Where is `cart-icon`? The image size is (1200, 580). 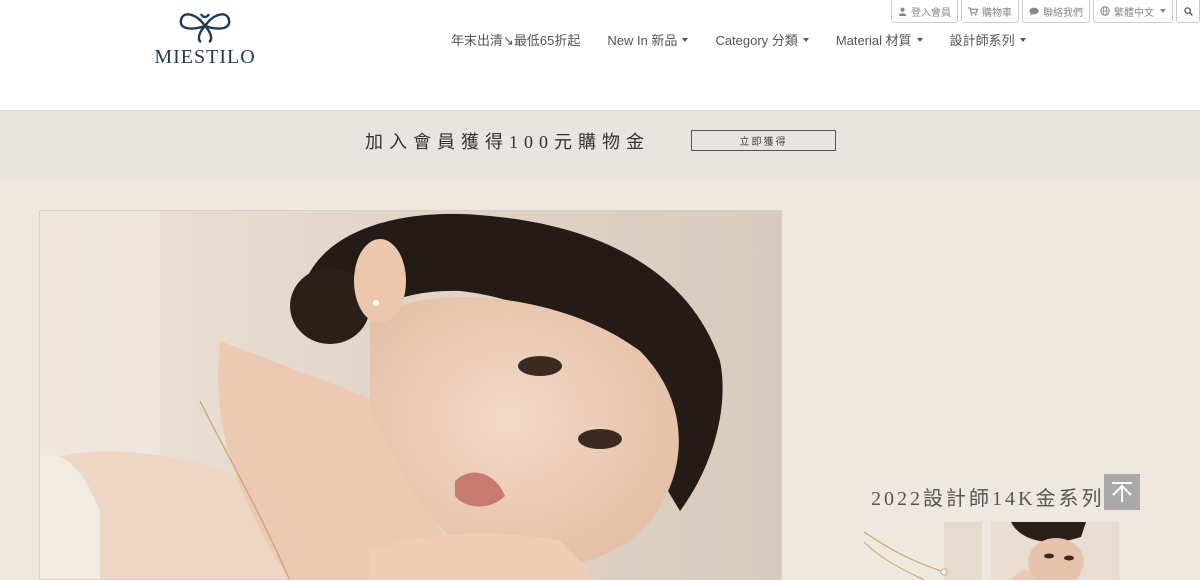 cart-icon is located at coordinates (973, 11).